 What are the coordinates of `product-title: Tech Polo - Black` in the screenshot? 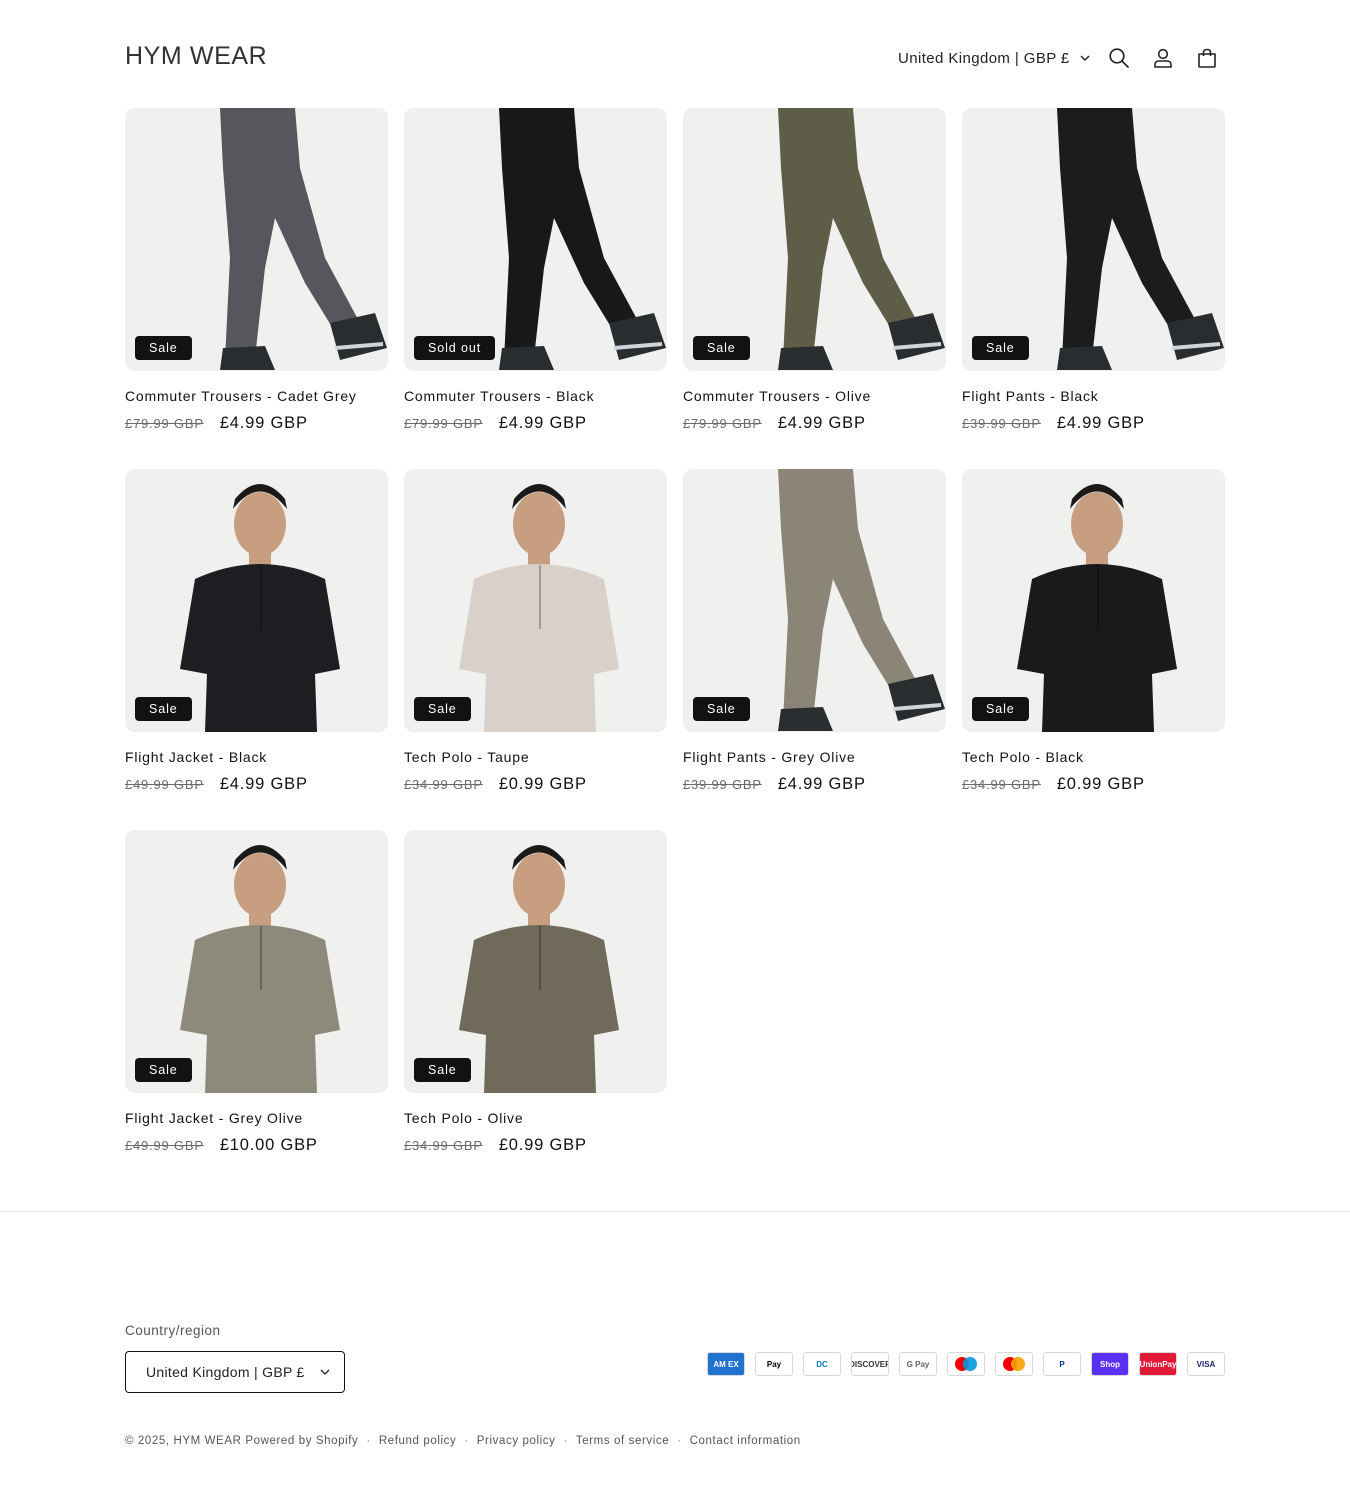 It's located at (1023, 757).